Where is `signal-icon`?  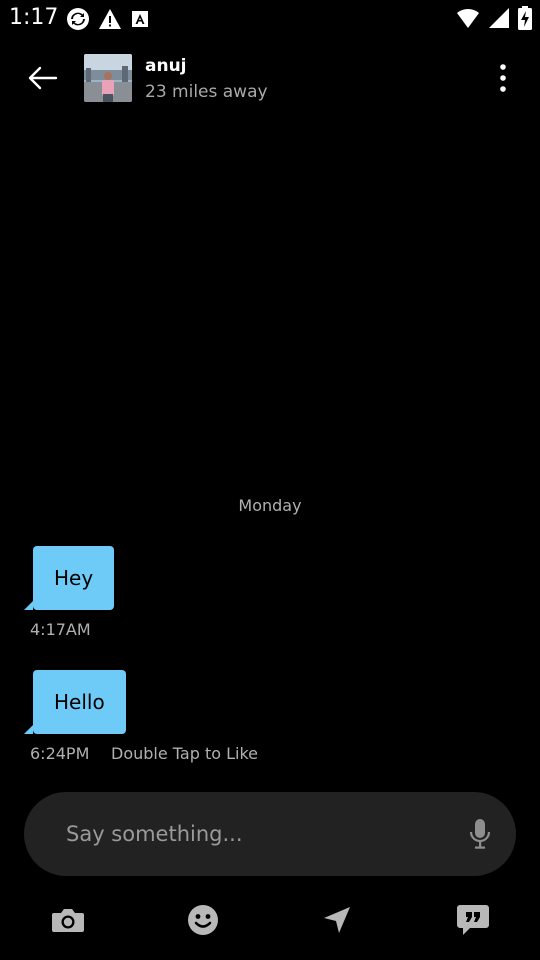
signal-icon is located at coordinates (499, 20).